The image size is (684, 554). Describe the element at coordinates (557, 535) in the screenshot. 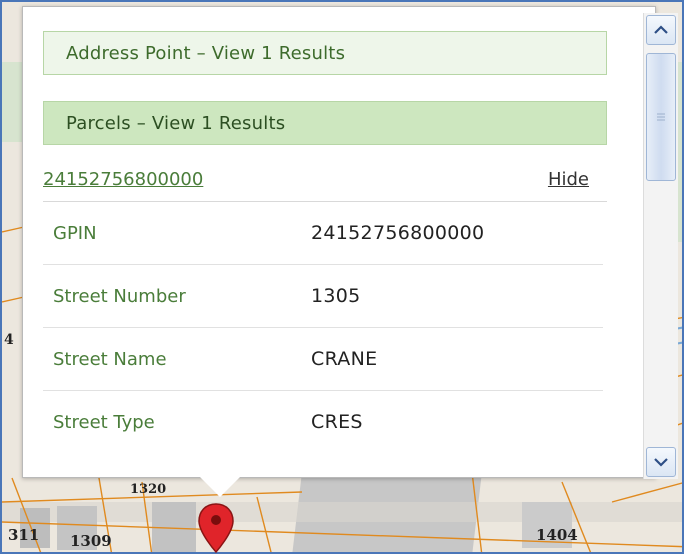

I see `map-label-1404: 1404` at that location.